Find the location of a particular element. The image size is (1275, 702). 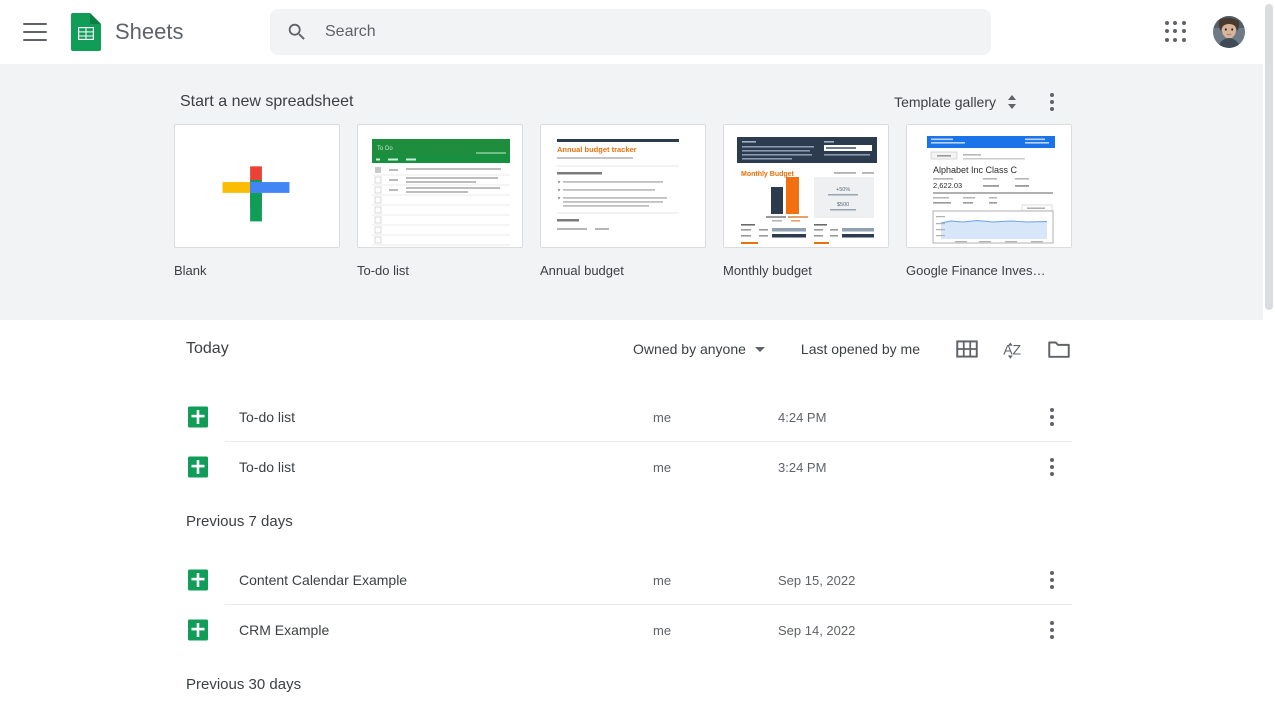

file-date: 3:24 PM is located at coordinates (802, 467).